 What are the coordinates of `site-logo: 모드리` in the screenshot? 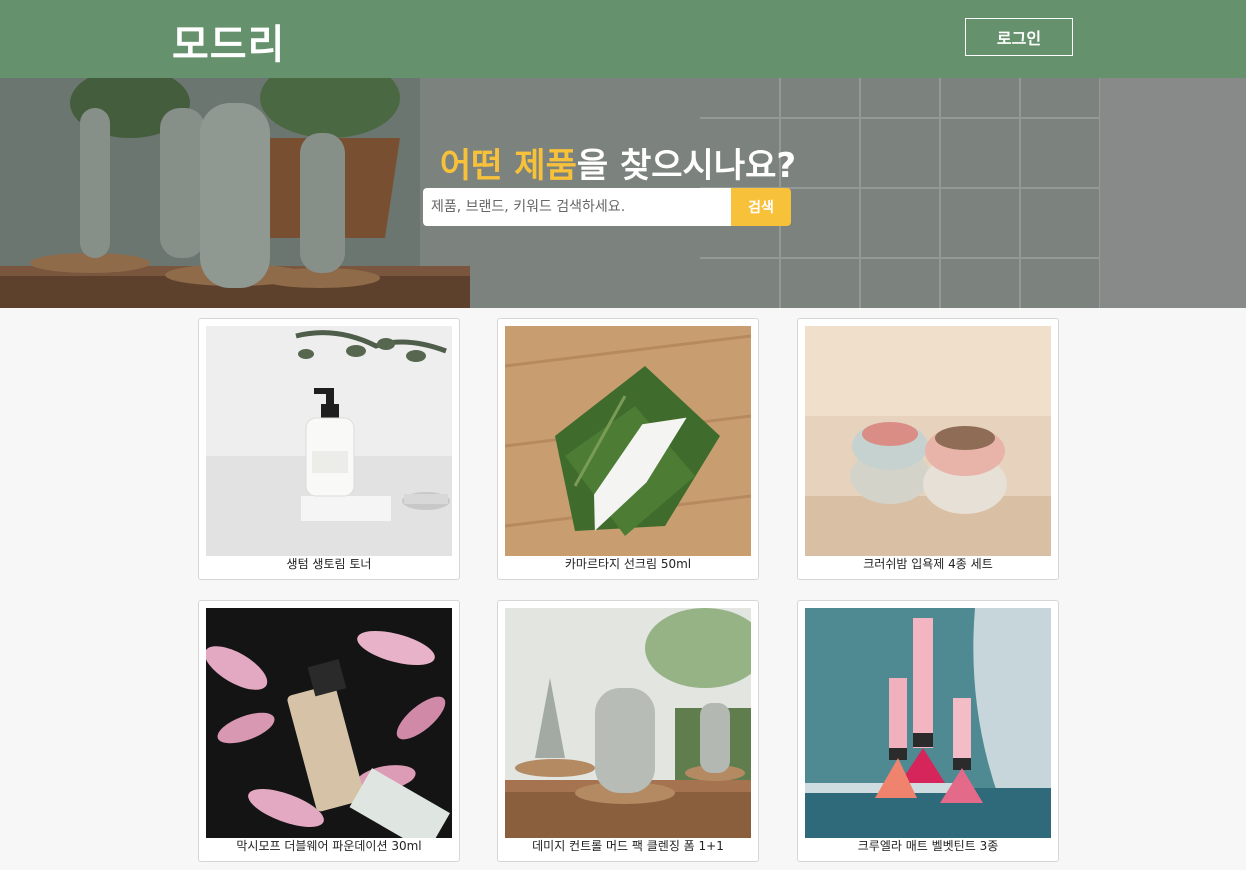 It's located at (228, 41).